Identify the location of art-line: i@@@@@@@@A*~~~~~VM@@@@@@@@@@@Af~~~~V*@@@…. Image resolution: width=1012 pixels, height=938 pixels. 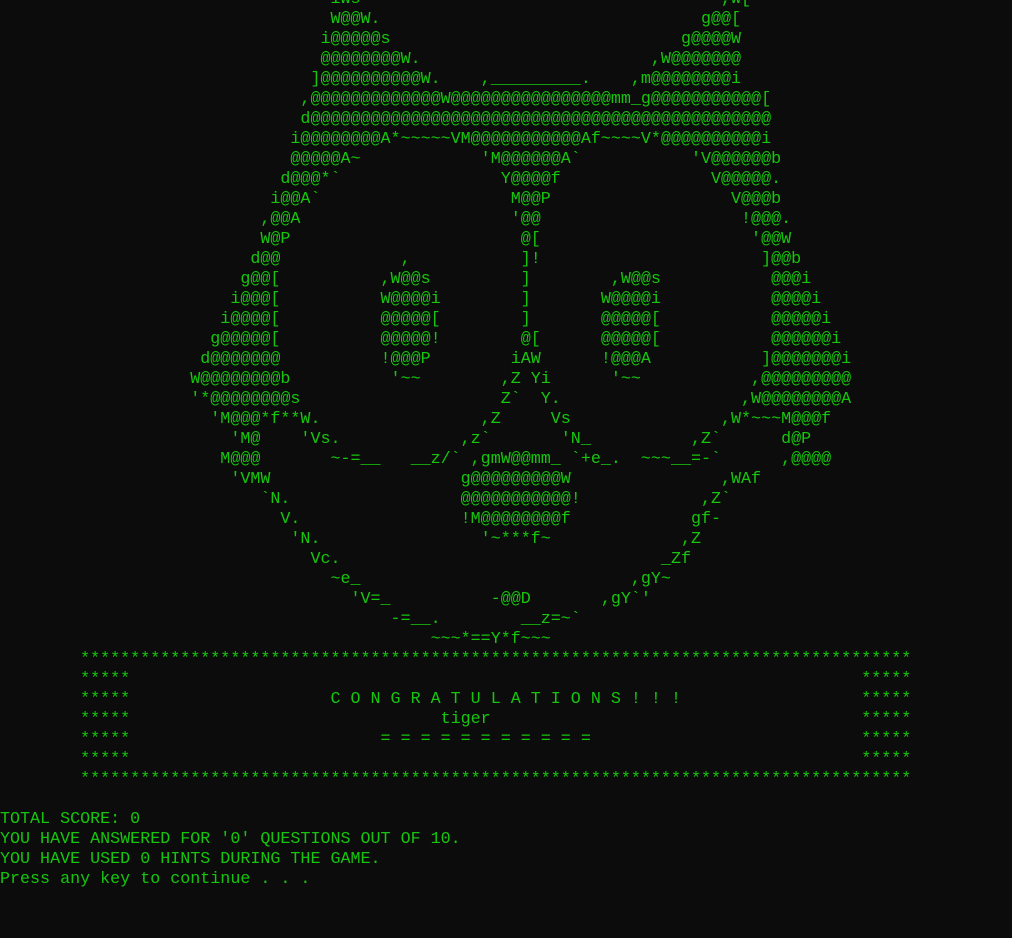
(386, 139).